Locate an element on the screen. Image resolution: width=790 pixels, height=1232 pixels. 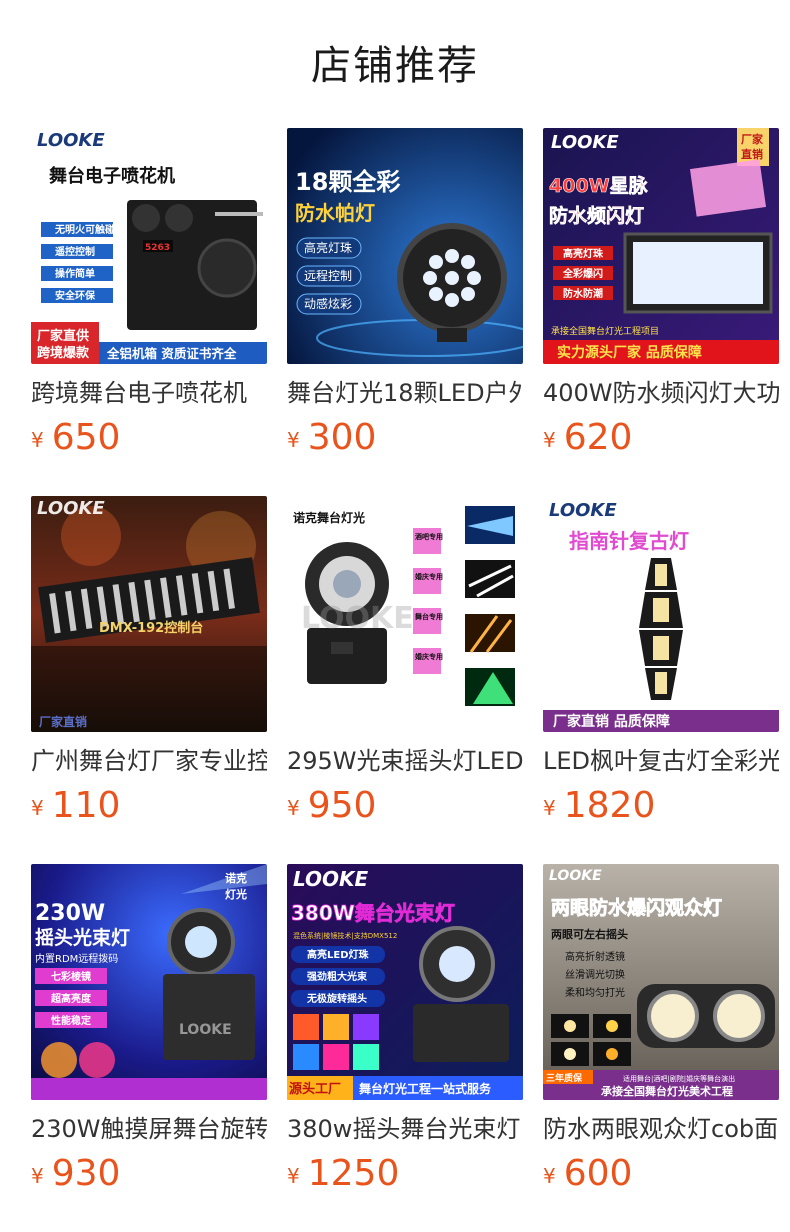
image-headline: 18颗全彩 is located at coordinates (347, 182).